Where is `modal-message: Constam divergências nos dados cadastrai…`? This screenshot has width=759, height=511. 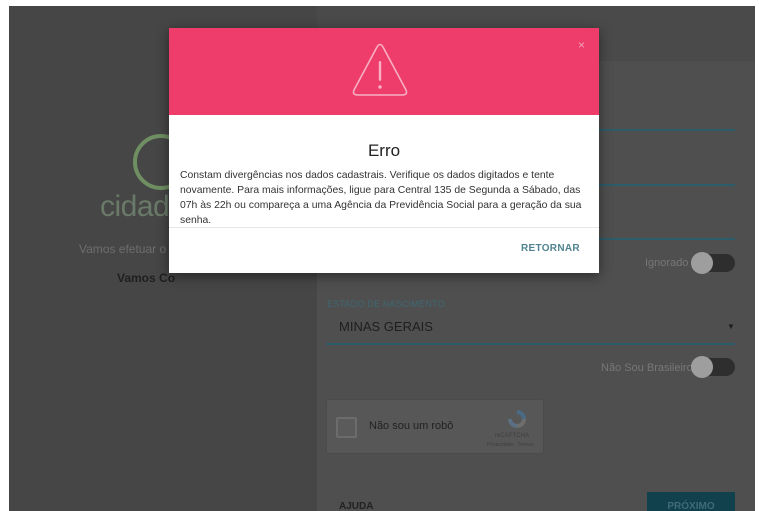
modal-message: Constam divergências nos dados cadastrai… is located at coordinates (381, 198).